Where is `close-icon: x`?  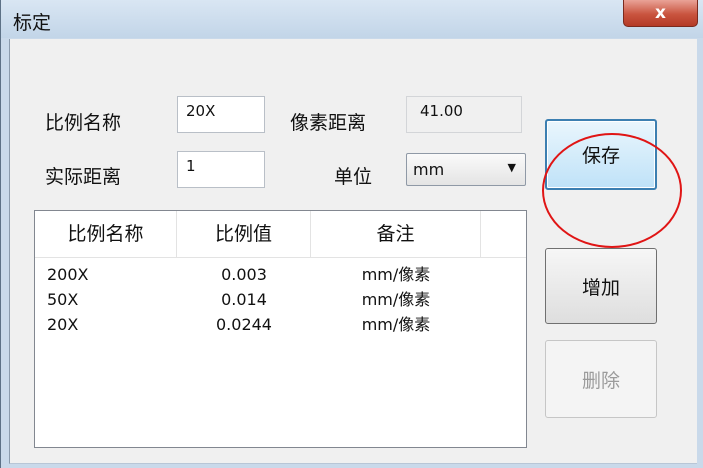 close-icon: x is located at coordinates (660, 13).